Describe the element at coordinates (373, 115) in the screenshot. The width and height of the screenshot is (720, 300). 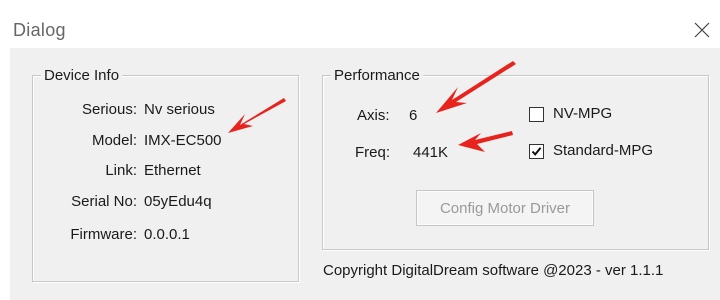
I see `axis-label: Axis:` at that location.